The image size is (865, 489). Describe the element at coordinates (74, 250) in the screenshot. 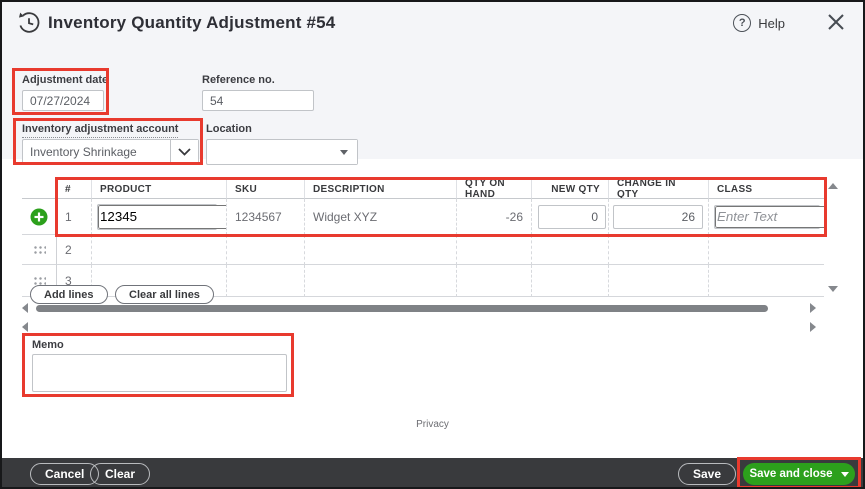

I see `row2-num: 2` at that location.